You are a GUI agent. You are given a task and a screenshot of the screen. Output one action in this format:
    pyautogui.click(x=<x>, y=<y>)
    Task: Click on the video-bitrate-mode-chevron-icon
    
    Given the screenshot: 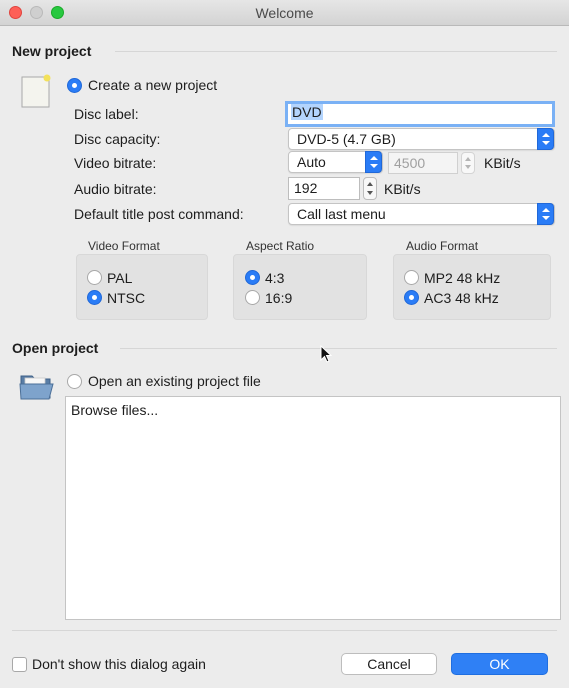 What is the action you would take?
    pyautogui.click(x=373, y=162)
    